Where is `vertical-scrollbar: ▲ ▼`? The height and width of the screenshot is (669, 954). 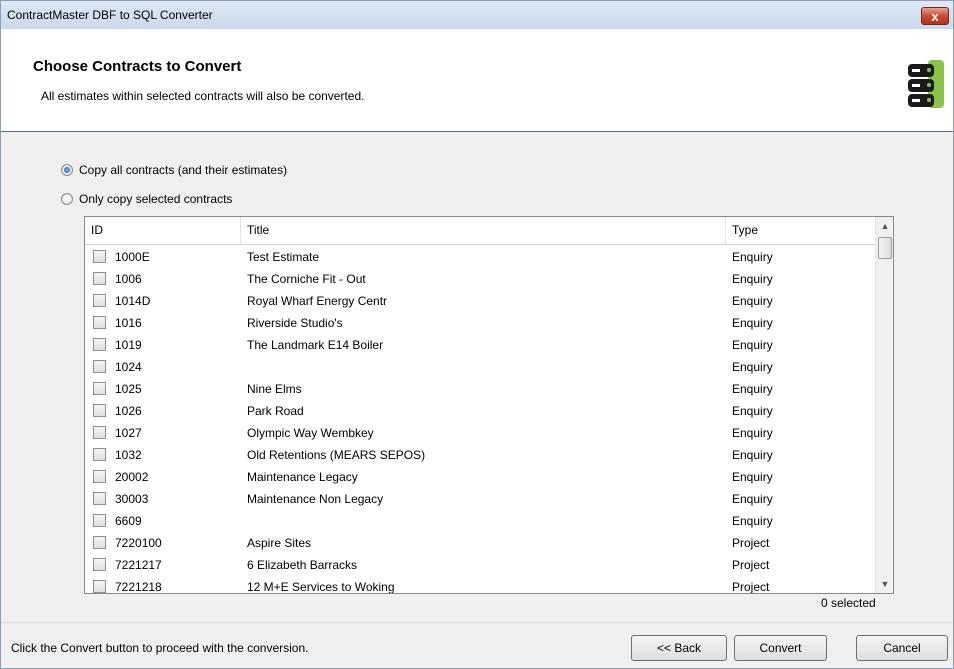 vertical-scrollbar: ▲ ▼ is located at coordinates (884, 405).